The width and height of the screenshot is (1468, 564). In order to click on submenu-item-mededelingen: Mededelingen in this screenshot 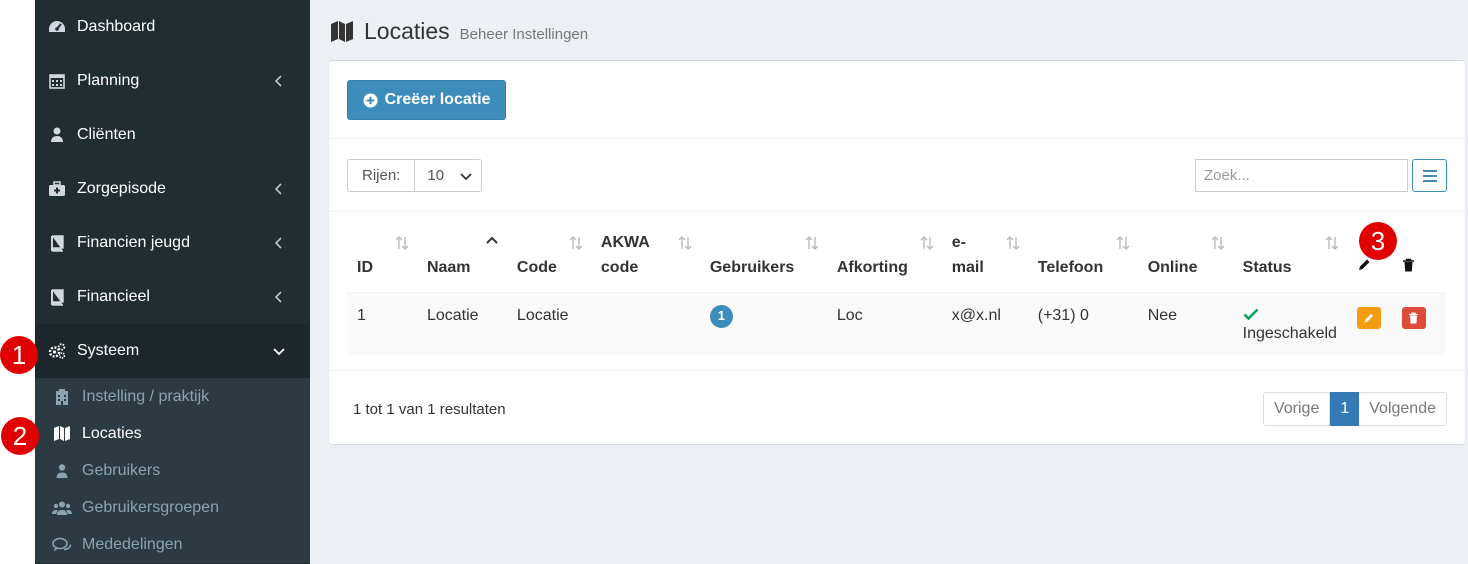, I will do `click(172, 544)`.